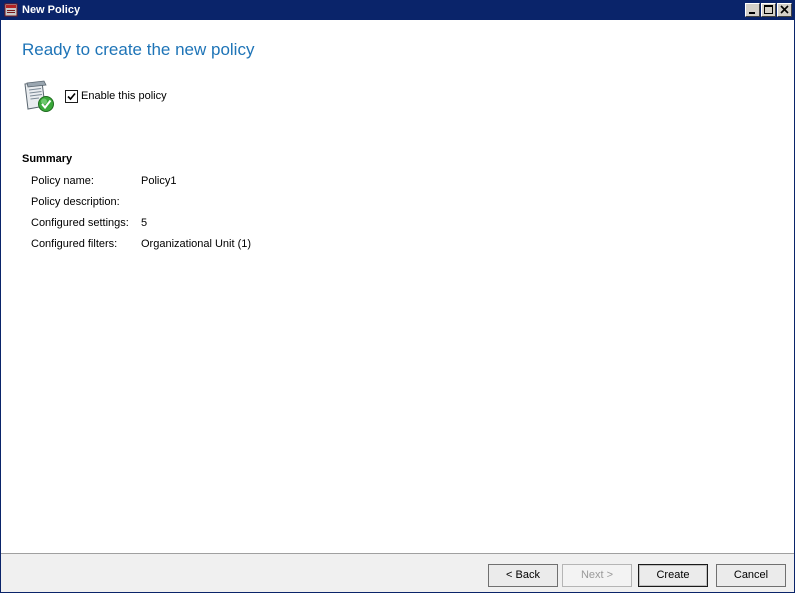 Image resolution: width=795 pixels, height=593 pixels. Describe the element at coordinates (75, 202) in the screenshot. I see `summary-label: Policy description:` at that location.